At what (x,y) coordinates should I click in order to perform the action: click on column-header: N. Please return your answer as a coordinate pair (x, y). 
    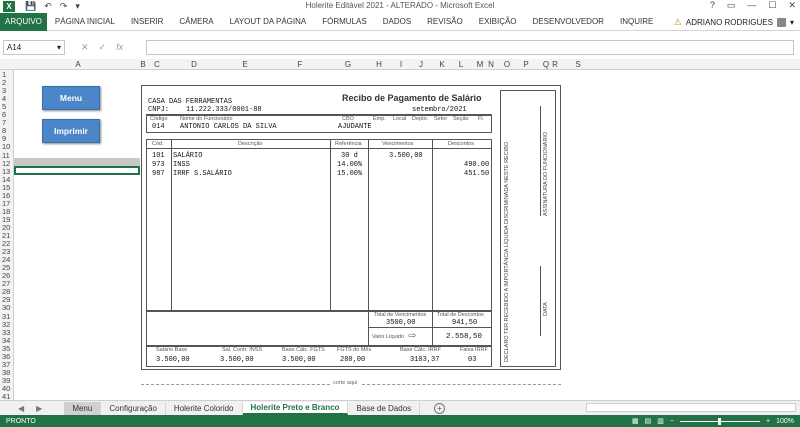
    Looking at the image, I should click on (491, 64).